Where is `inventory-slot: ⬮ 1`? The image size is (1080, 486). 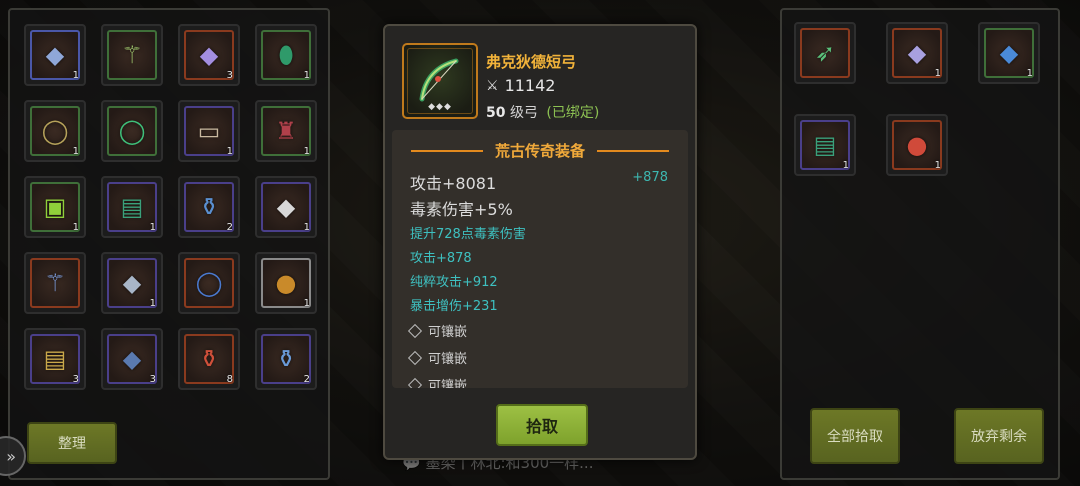 inventory-slot: ⬮ 1 is located at coordinates (286, 55).